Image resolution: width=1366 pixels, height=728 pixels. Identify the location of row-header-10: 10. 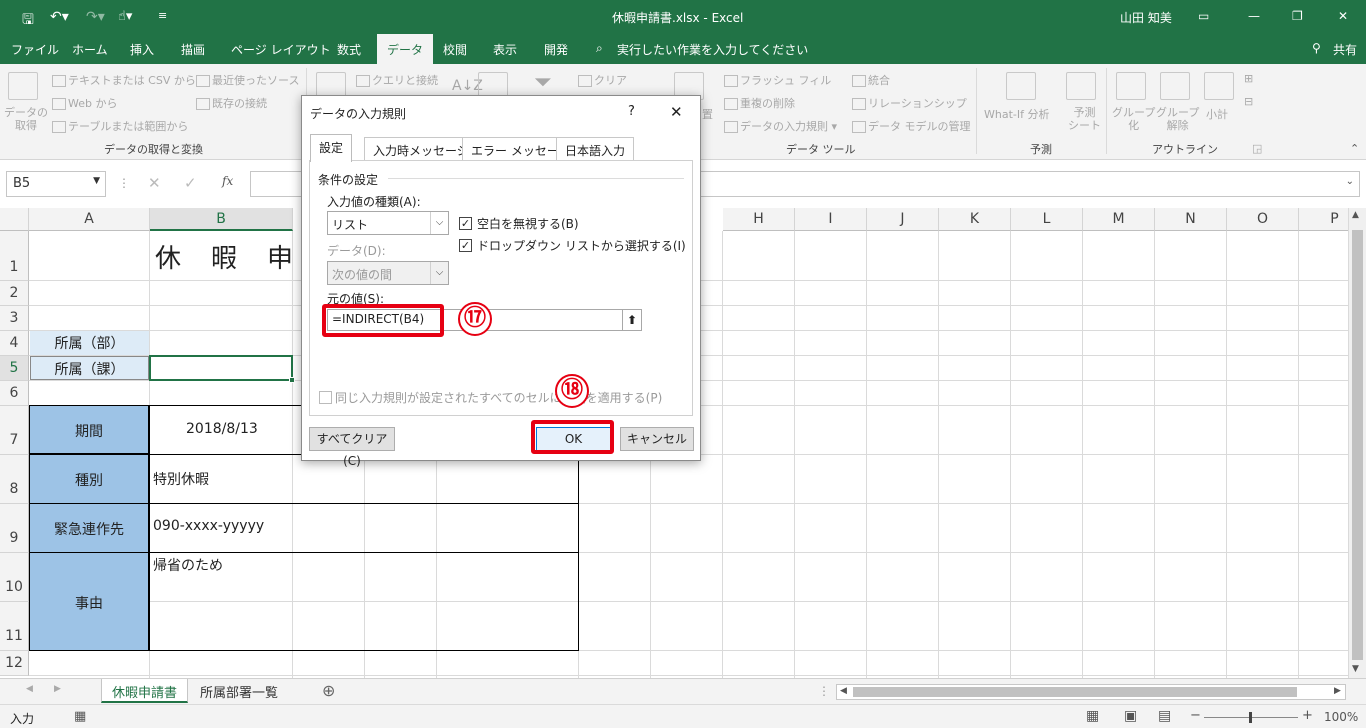
(14, 577).